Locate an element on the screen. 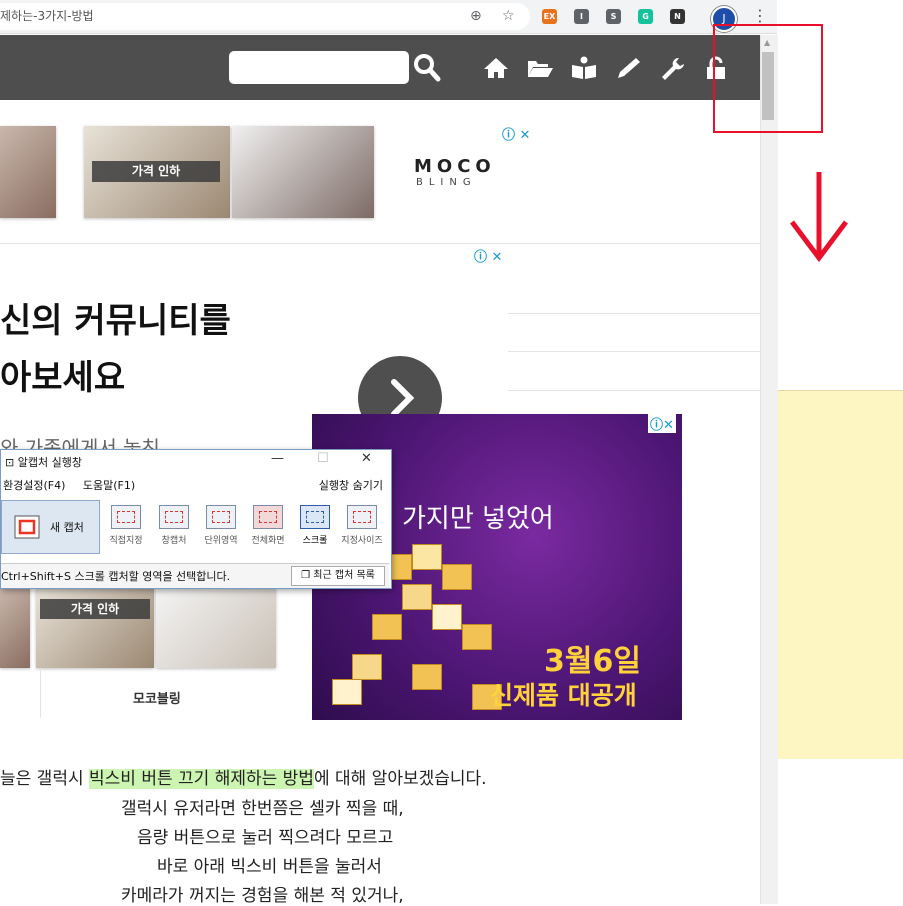 The width and height of the screenshot is (903, 906). minimize-icon: — is located at coordinates (277, 458).